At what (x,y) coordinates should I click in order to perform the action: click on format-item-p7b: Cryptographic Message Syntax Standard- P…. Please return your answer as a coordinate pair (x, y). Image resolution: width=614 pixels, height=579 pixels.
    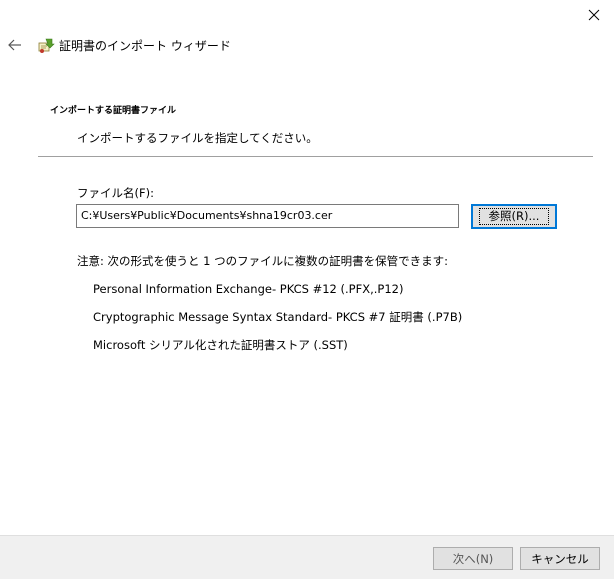
    Looking at the image, I should click on (278, 317).